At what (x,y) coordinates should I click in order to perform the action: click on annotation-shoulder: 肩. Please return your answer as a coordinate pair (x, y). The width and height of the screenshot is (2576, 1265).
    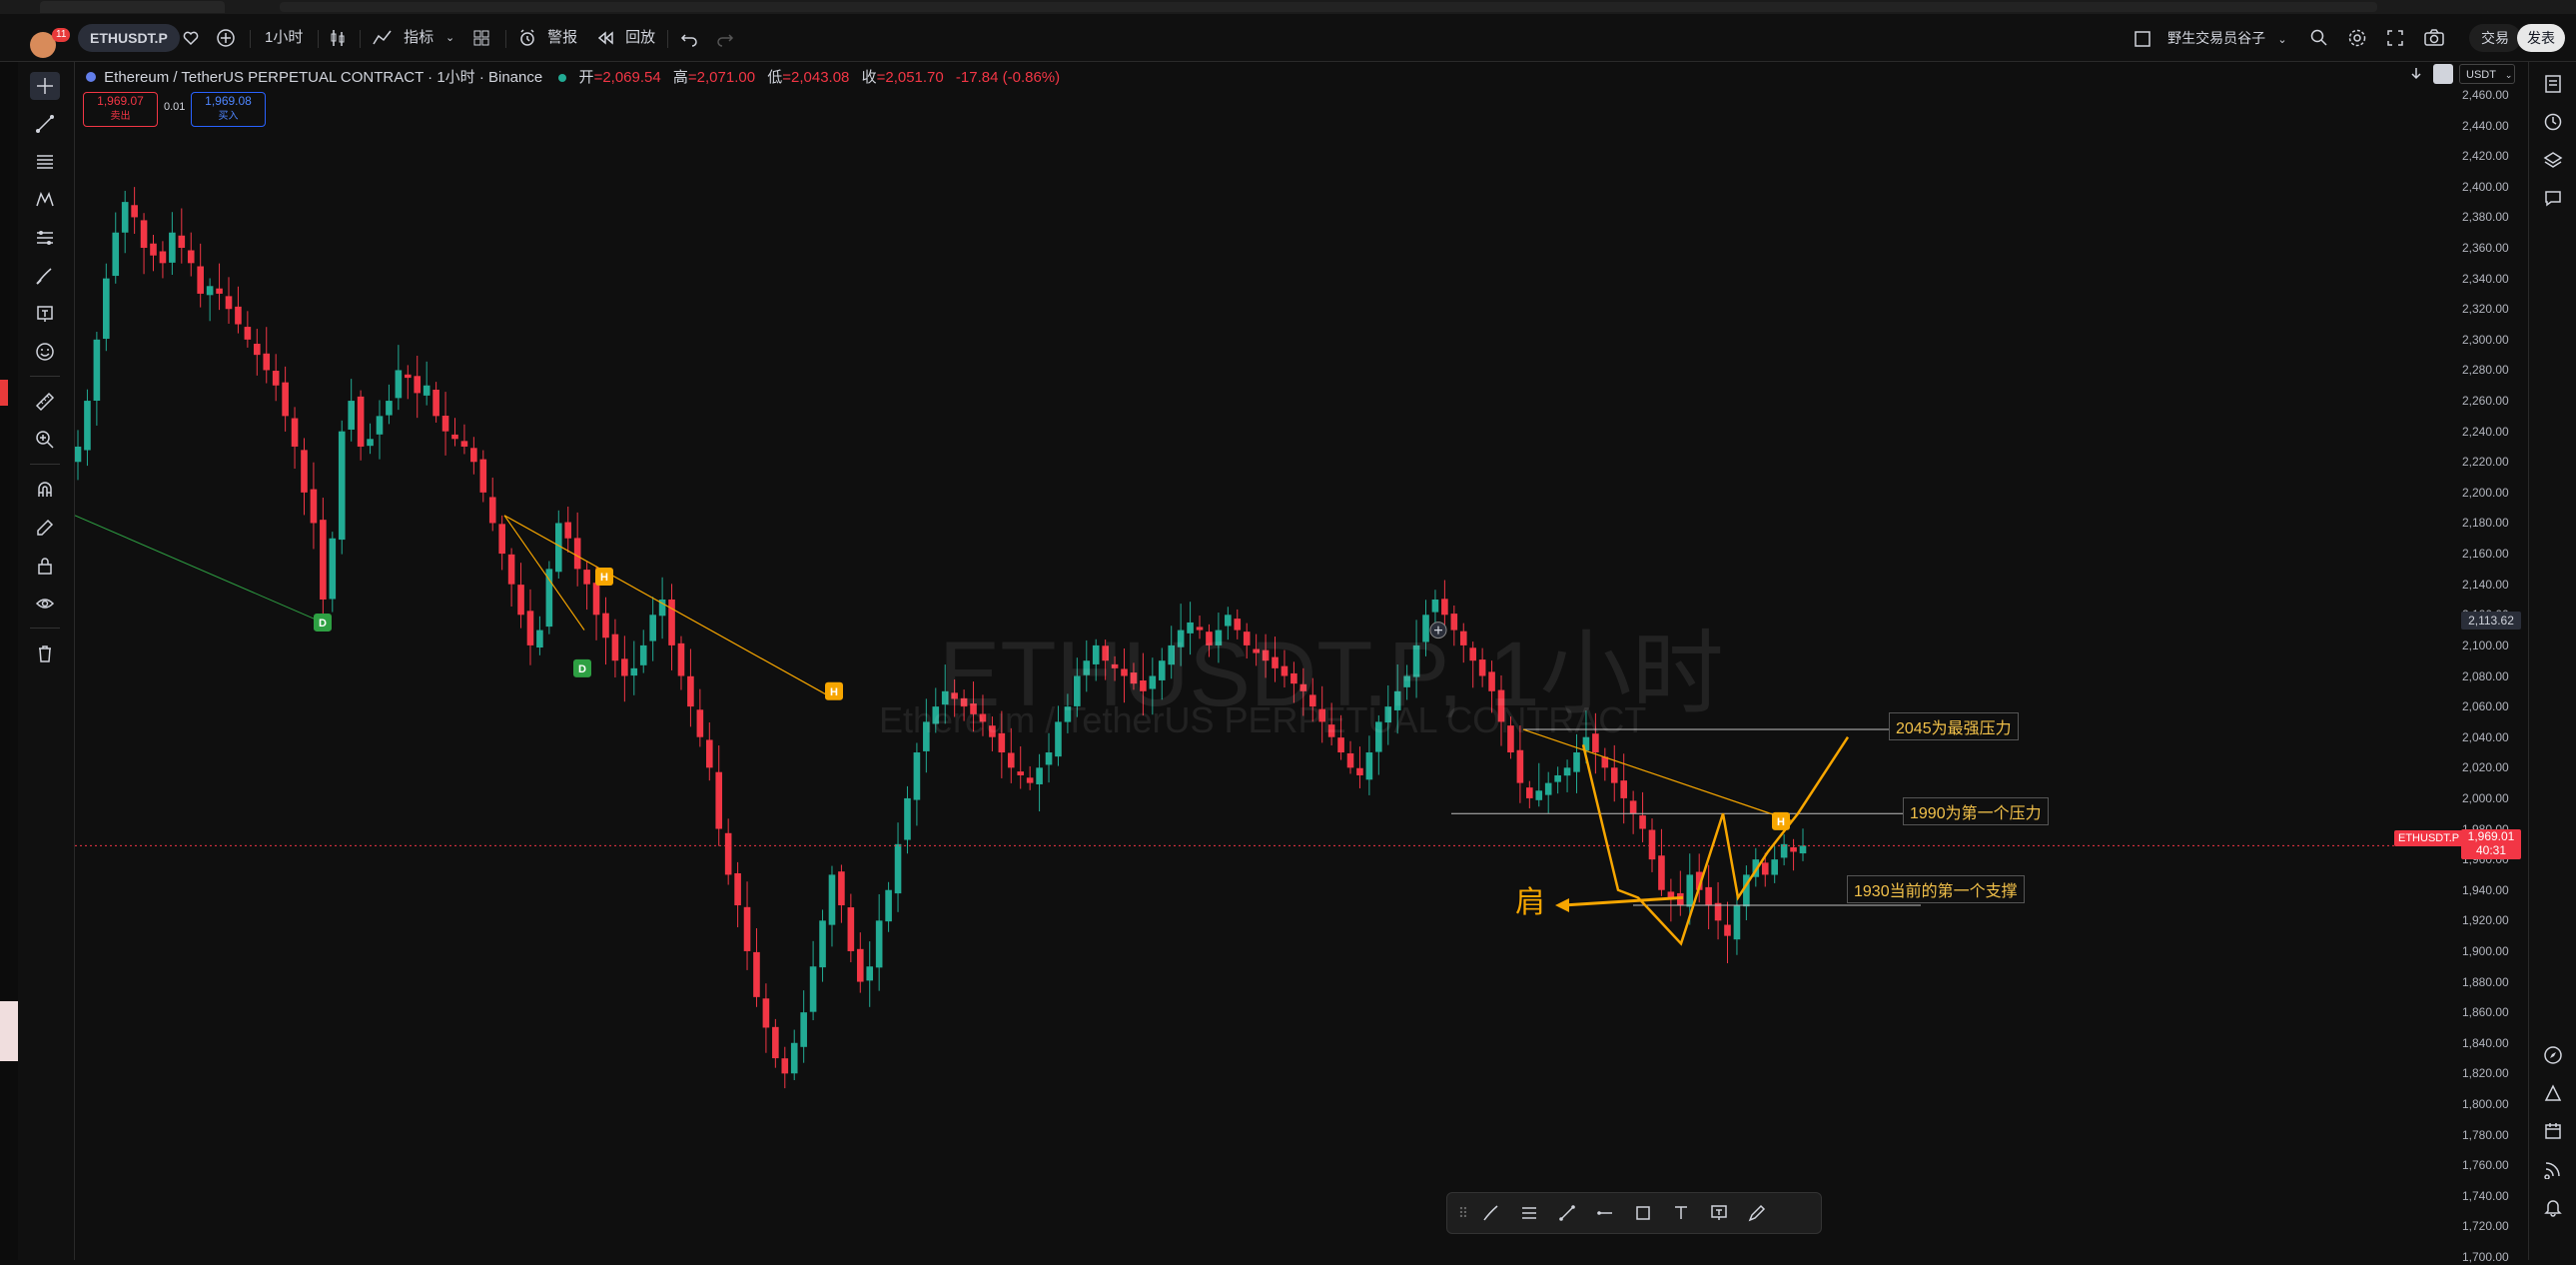
    Looking at the image, I should click on (1530, 899).